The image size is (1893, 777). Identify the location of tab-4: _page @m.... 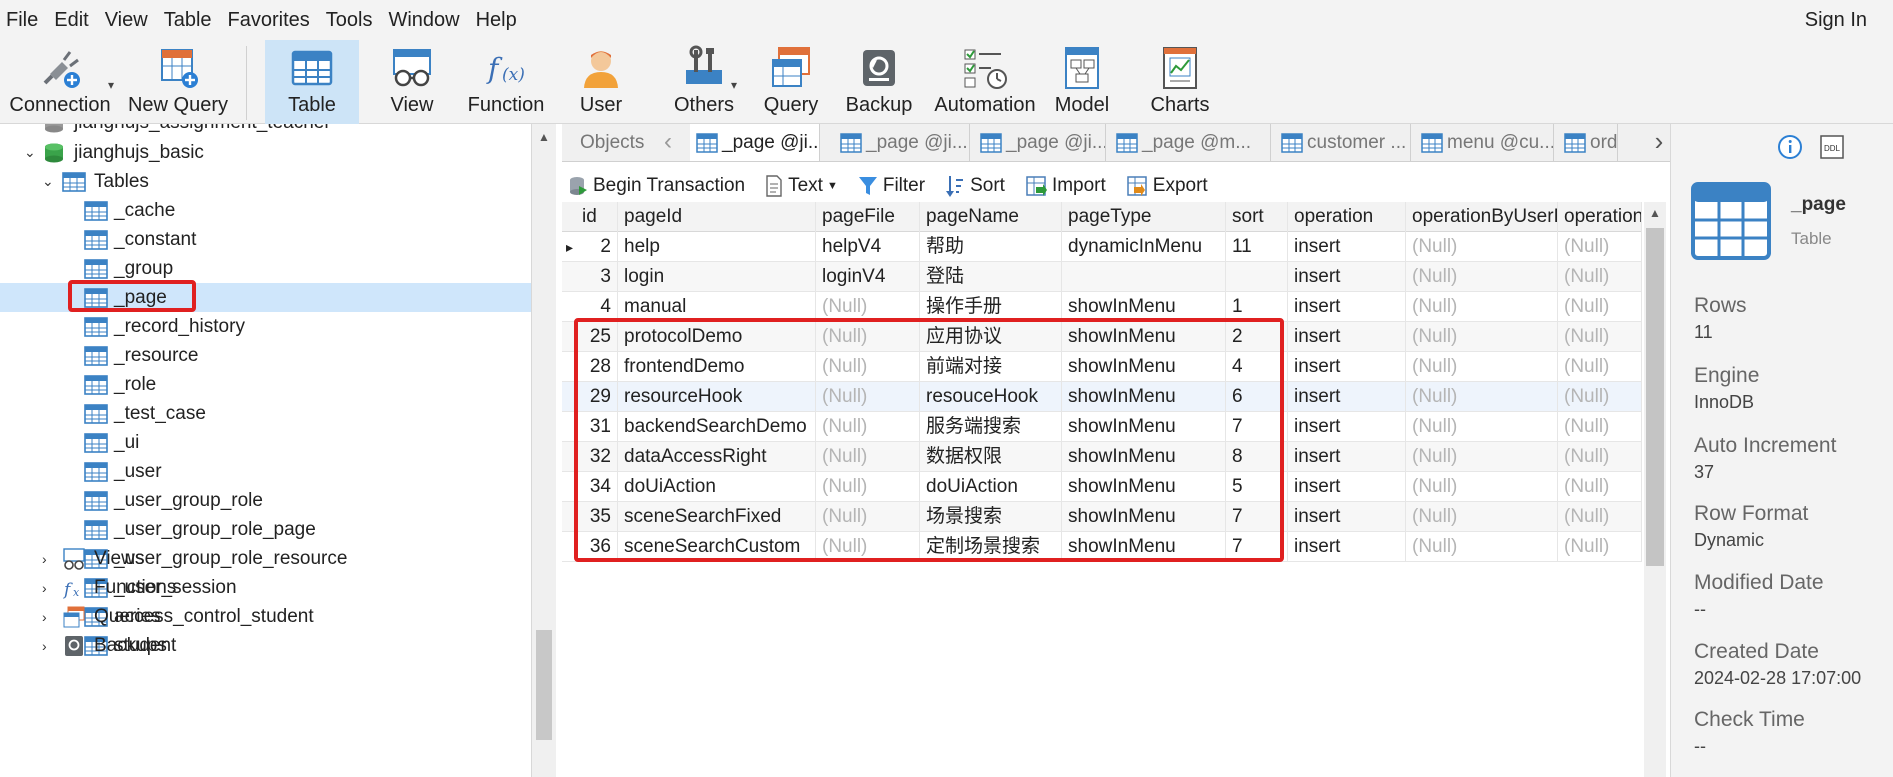
(1190, 142).